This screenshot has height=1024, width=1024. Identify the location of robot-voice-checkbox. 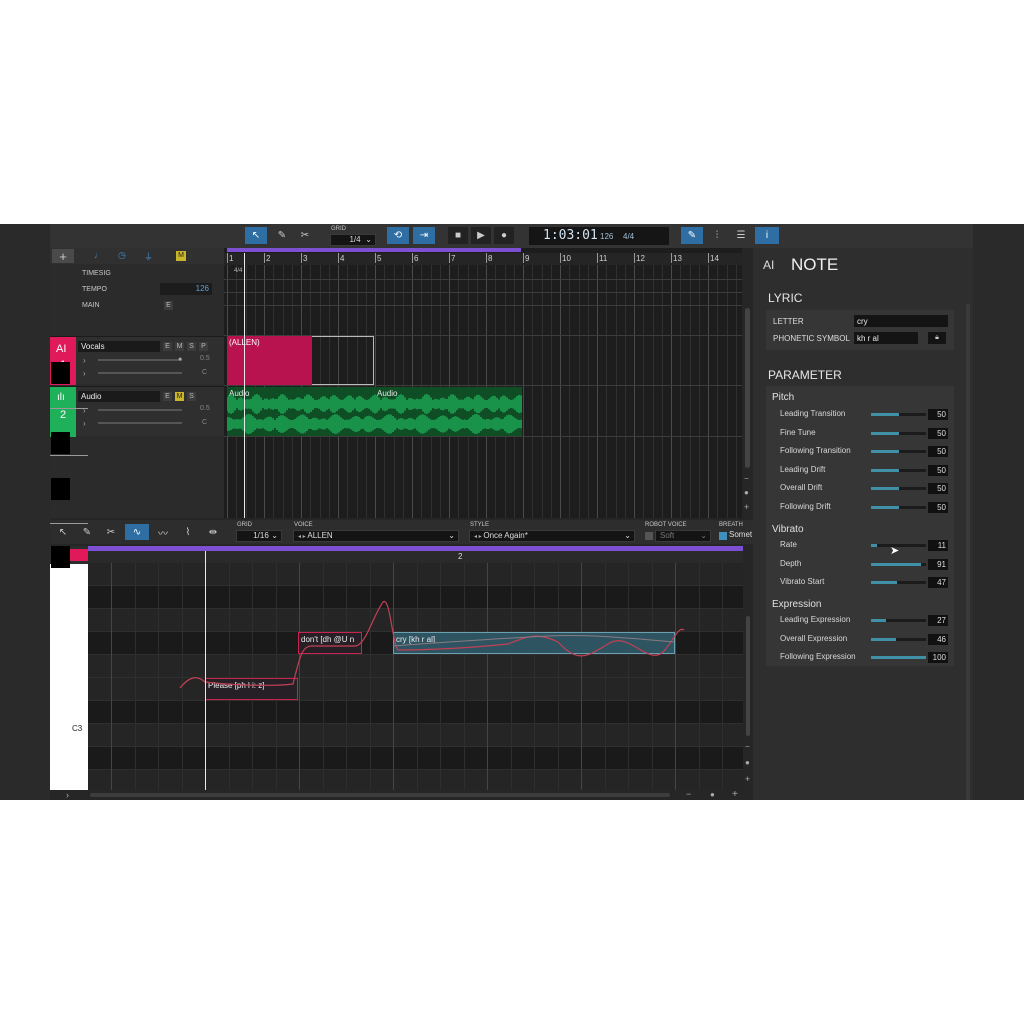
(649, 536).